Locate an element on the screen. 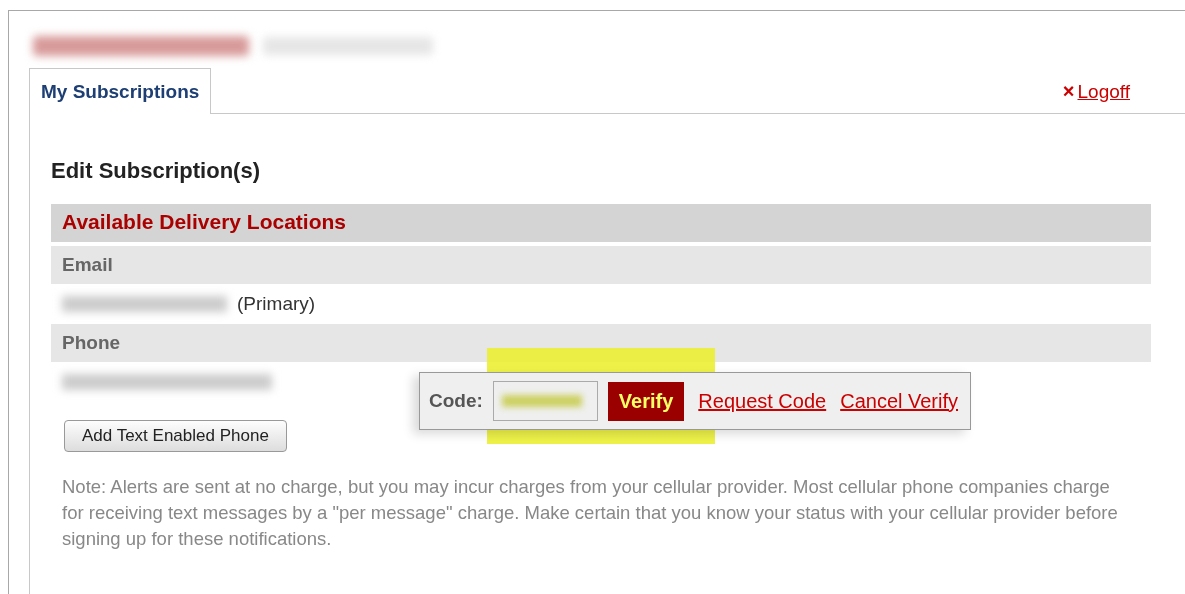 This screenshot has width=1185, height=594. verify-button: Verify is located at coordinates (646, 401).